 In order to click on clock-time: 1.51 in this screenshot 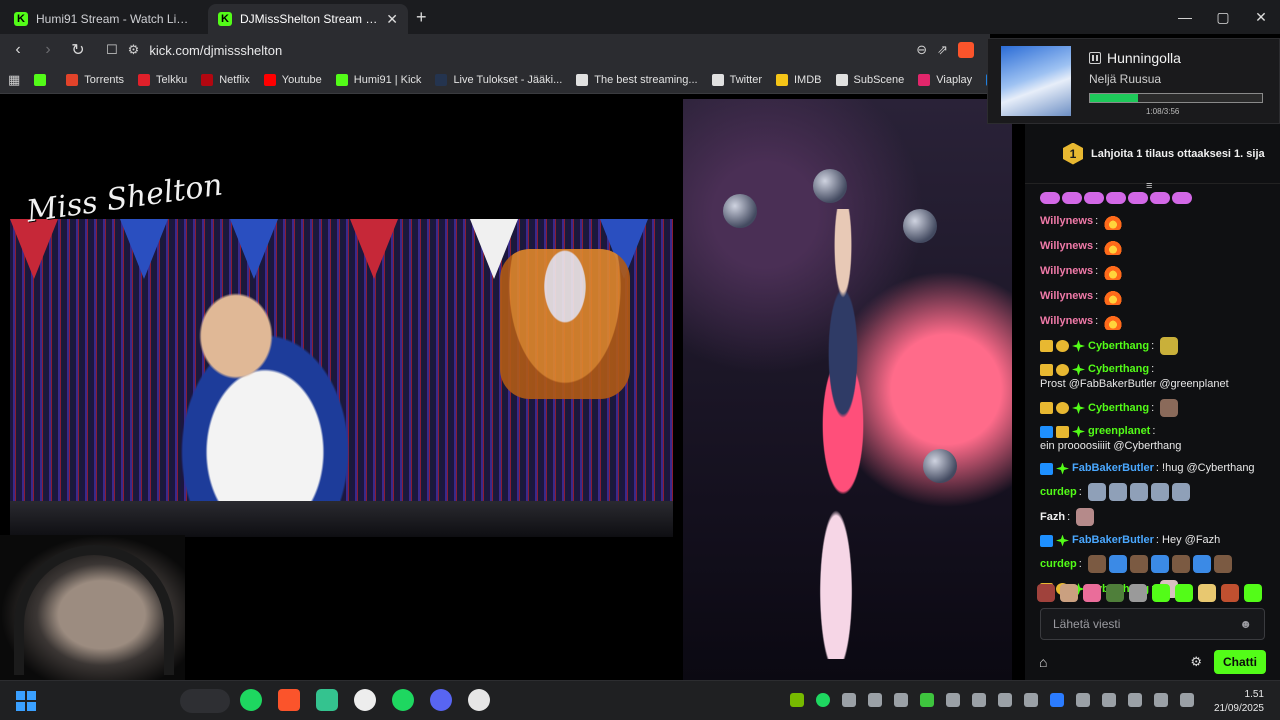, I will do `click(1254, 694)`.